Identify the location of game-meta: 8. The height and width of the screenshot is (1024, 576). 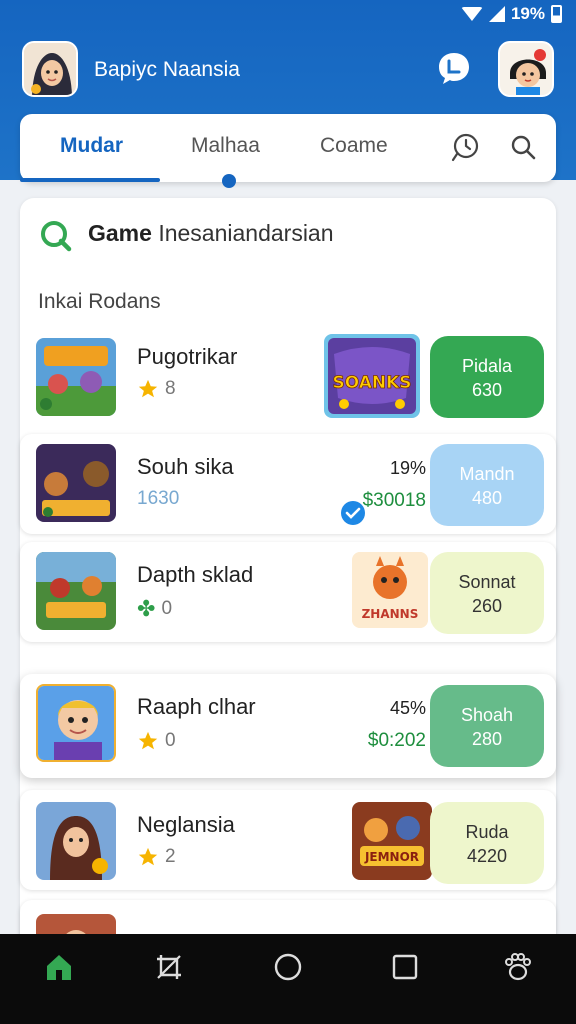
(156, 389).